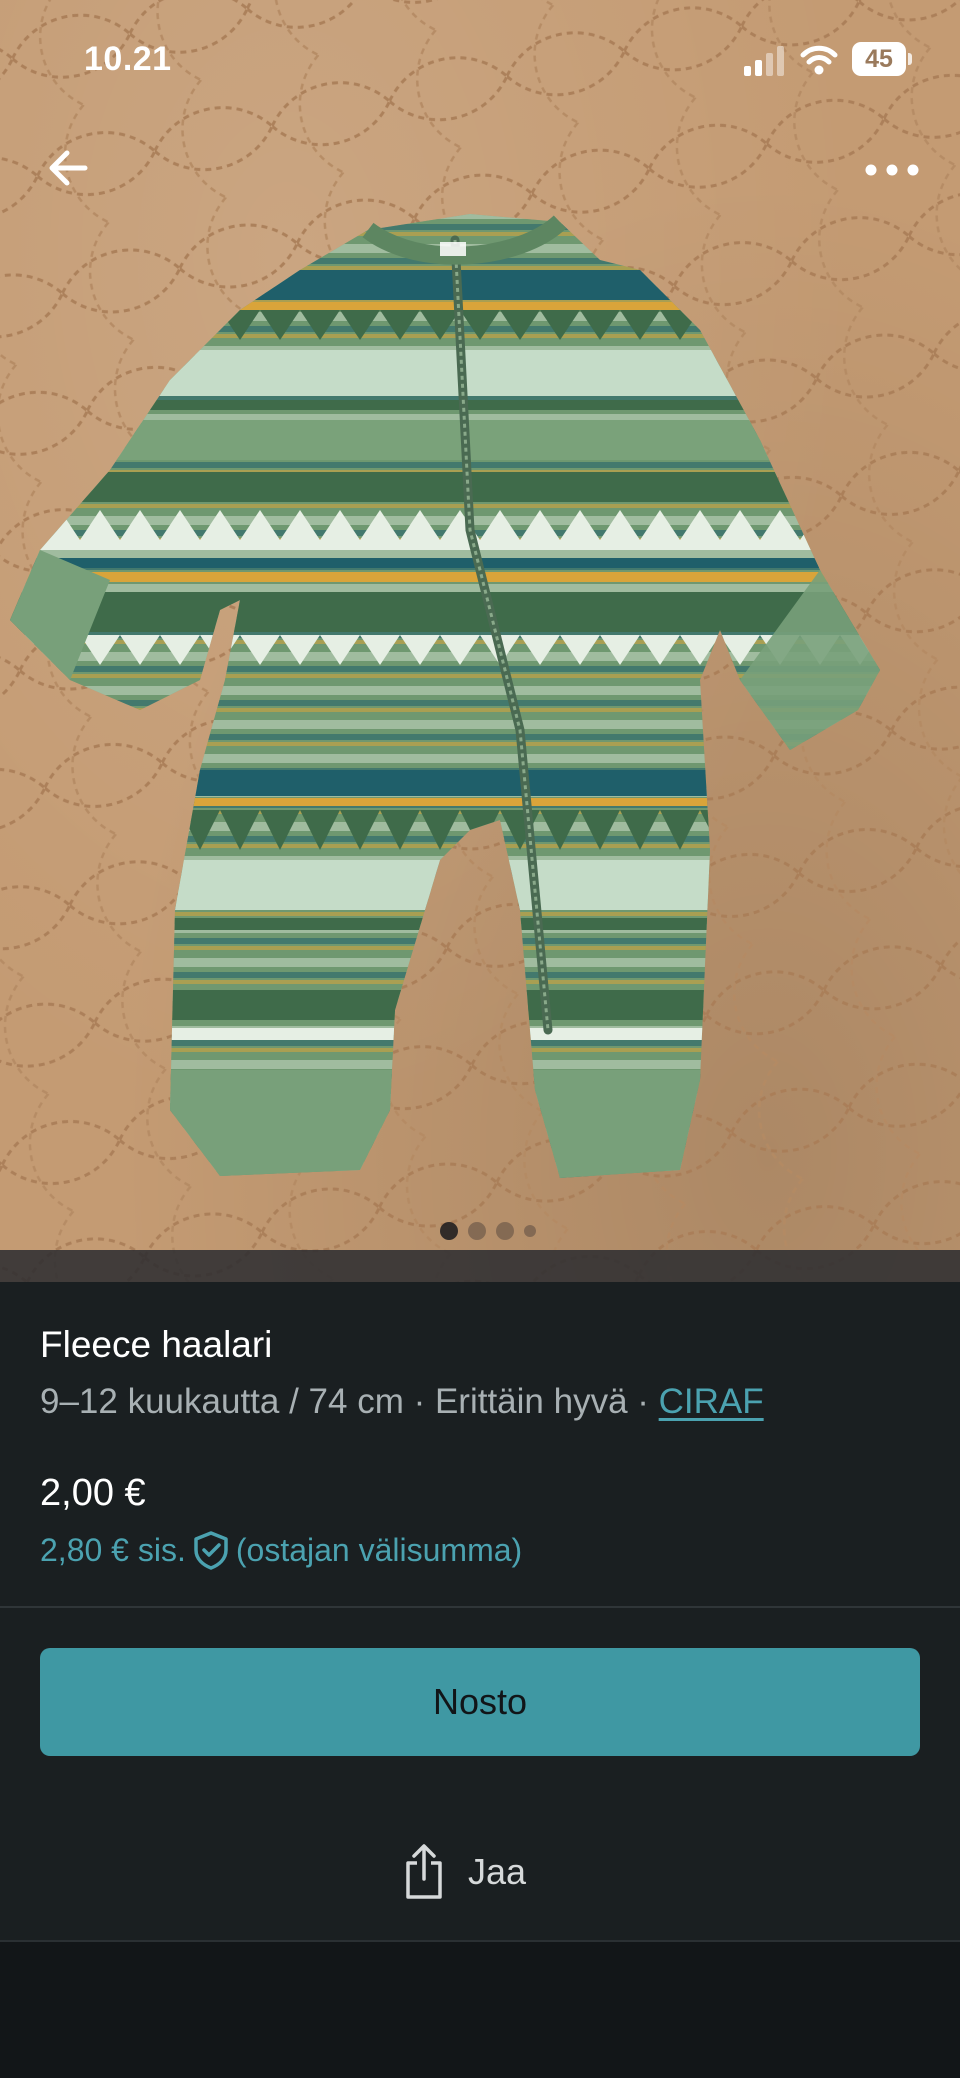 Image resolution: width=960 pixels, height=2078 pixels. I want to click on arrow-left-icon, so click(68, 168).